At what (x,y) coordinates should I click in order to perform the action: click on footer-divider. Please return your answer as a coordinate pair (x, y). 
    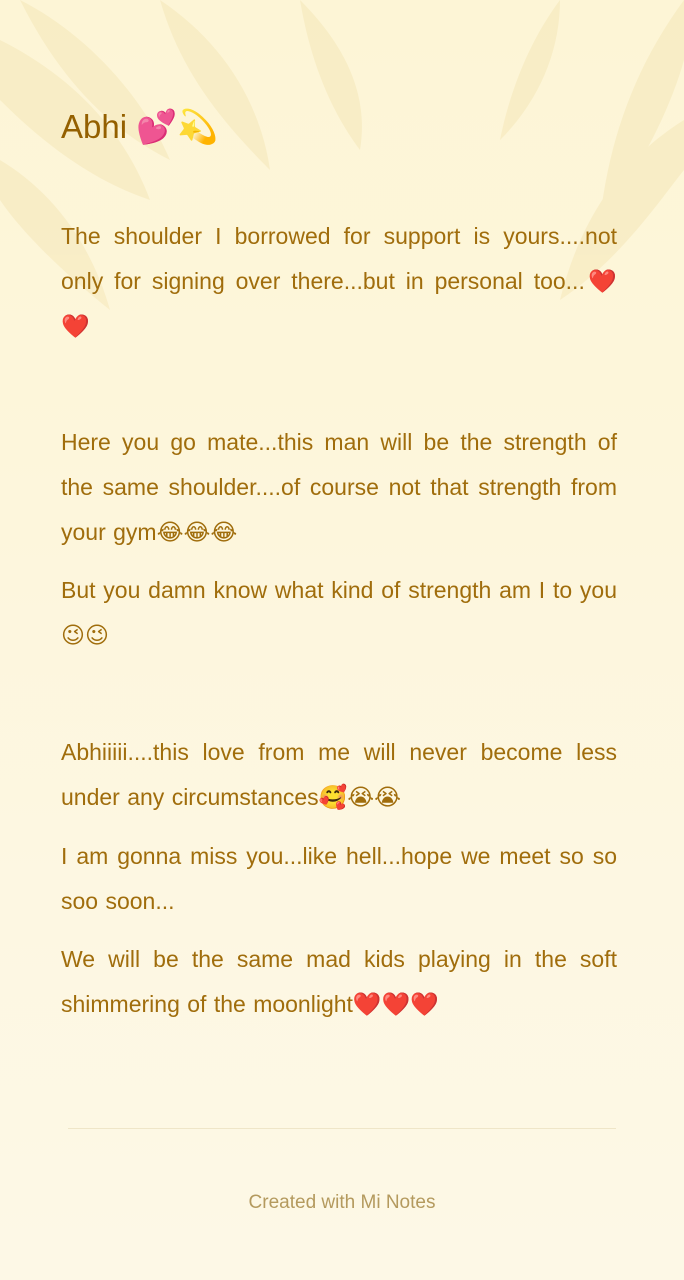
    Looking at the image, I should click on (342, 1128).